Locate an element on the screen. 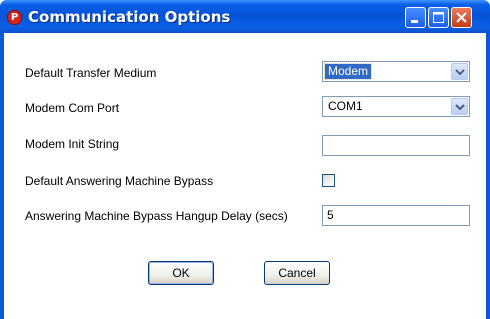  close-icon is located at coordinates (461, 17).